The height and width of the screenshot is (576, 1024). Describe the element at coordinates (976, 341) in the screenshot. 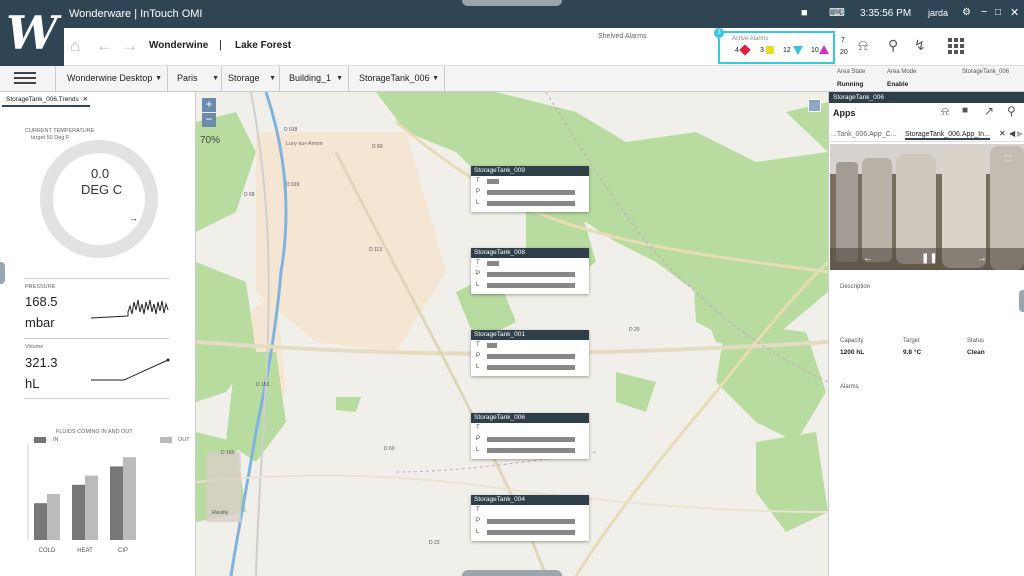

I see `status-label: Status` at that location.